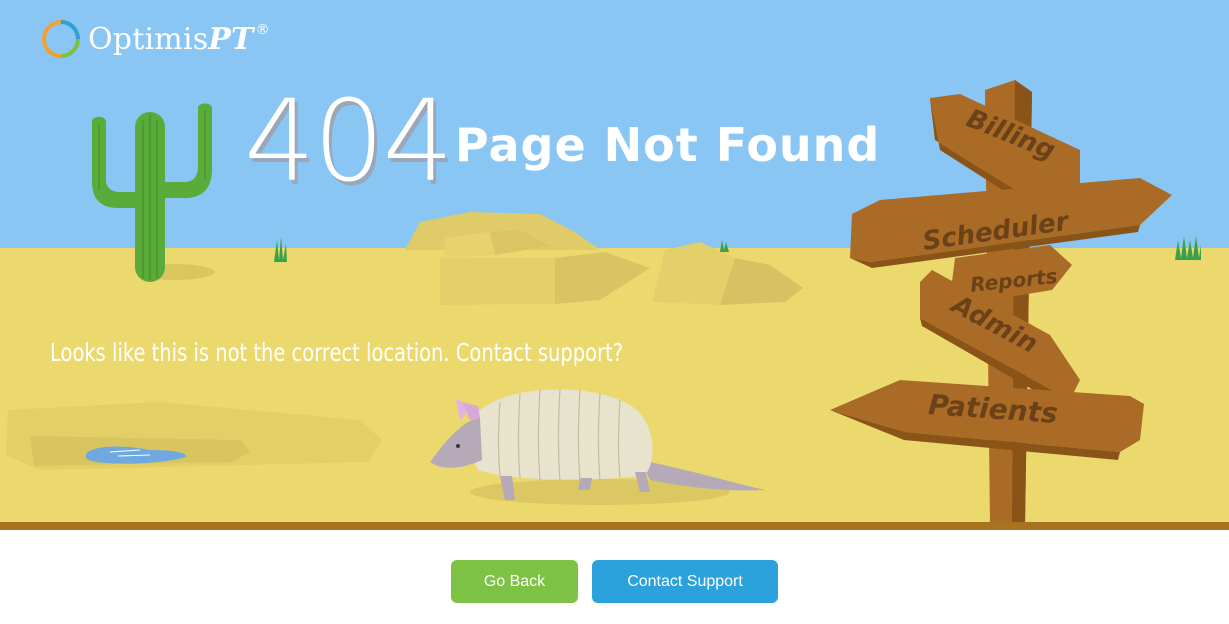  I want to click on error-title: Page Not Found, so click(668, 145).